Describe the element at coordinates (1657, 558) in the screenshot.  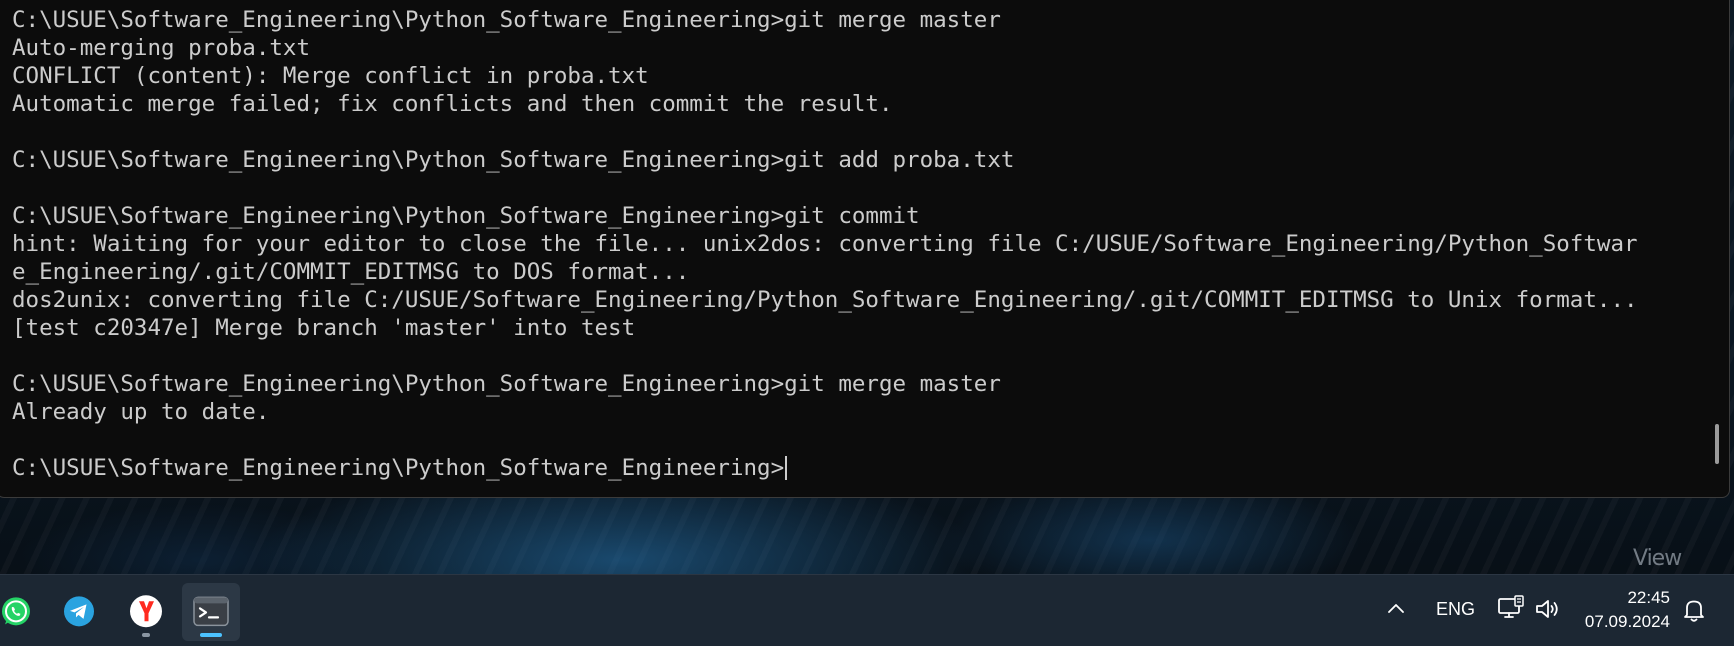
I see `desktop-watermark: View` at that location.